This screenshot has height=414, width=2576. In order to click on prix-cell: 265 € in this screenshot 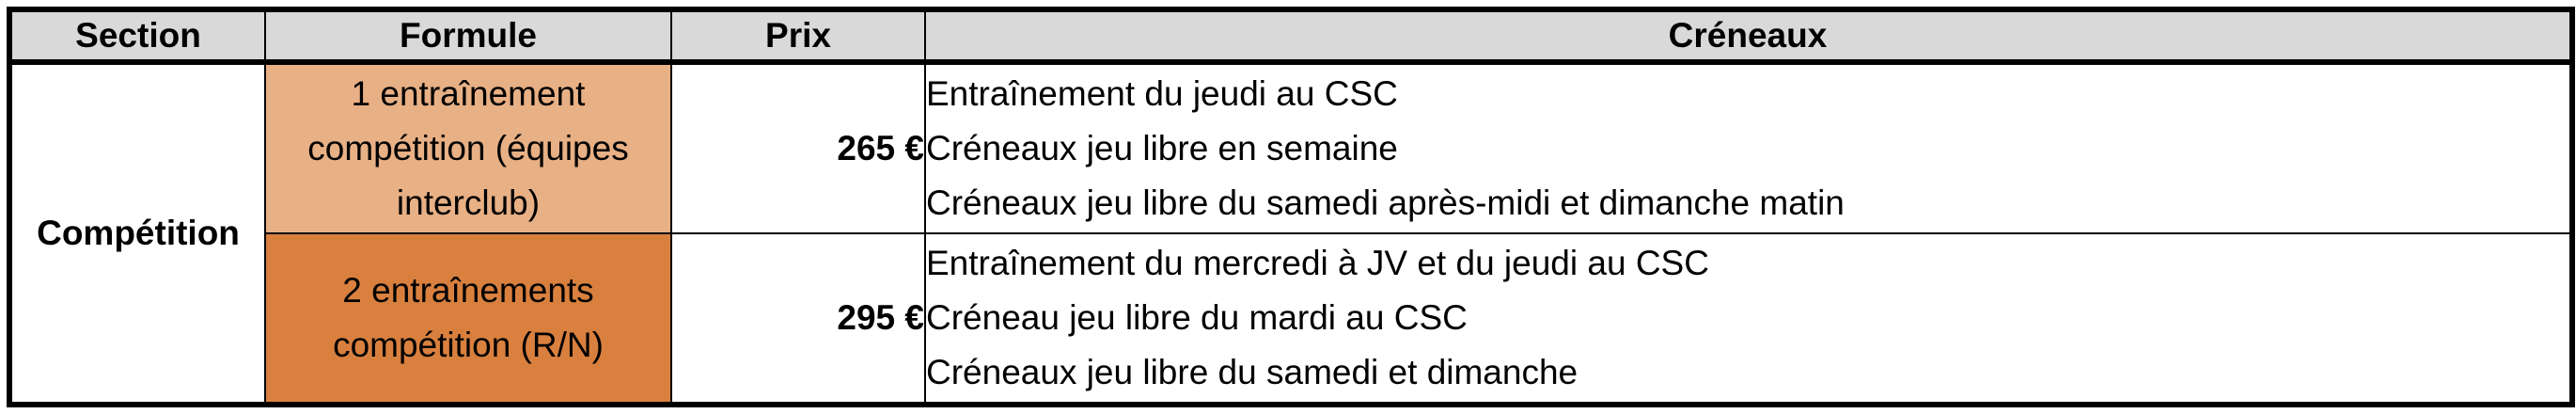, I will do `click(798, 147)`.